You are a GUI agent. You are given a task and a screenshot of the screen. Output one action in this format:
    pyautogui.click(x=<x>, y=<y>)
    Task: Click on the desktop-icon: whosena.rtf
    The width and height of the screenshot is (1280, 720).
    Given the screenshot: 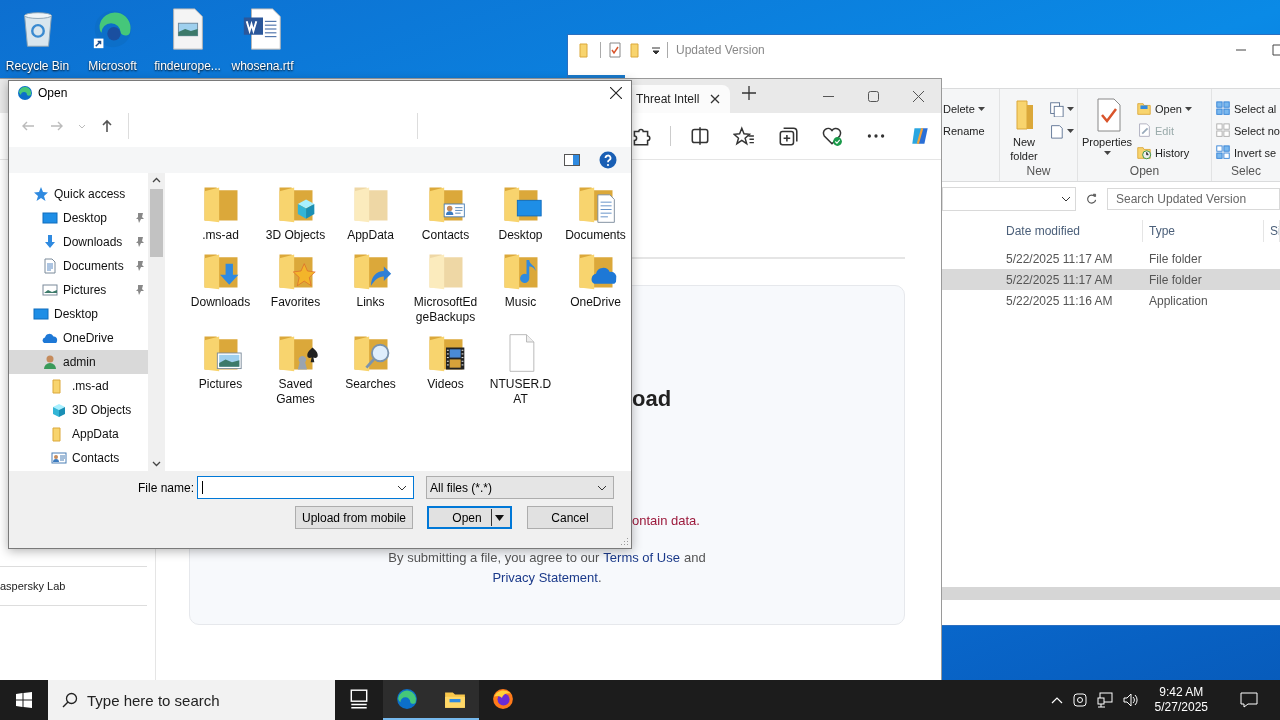 What is the action you would take?
    pyautogui.click(x=262, y=36)
    